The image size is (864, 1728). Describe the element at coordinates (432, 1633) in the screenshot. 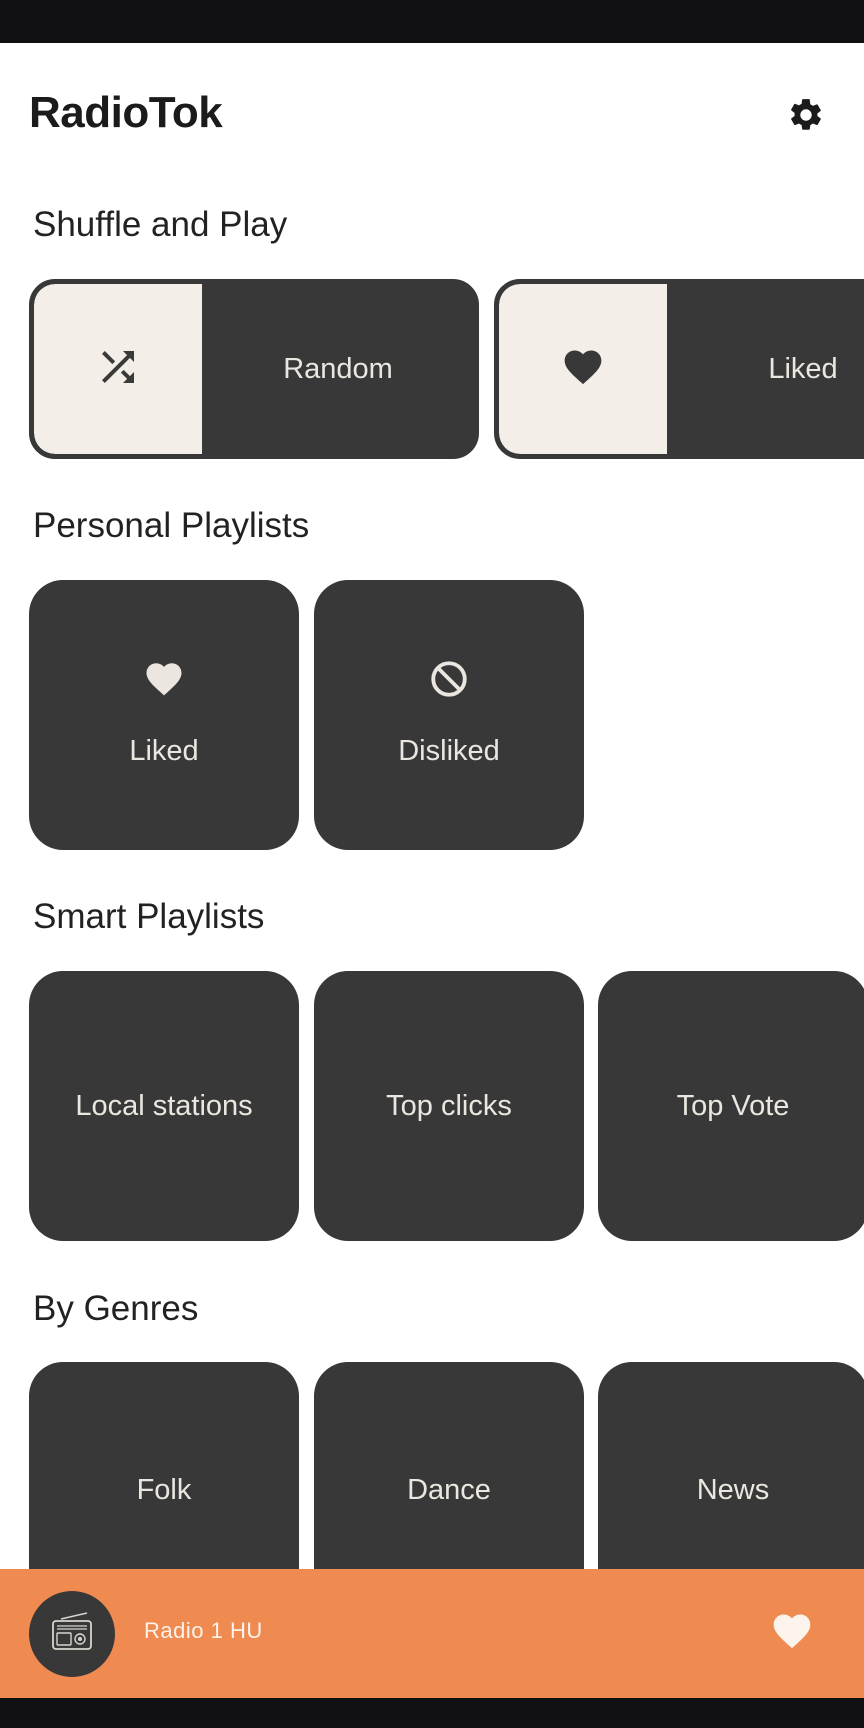

I see `mini-player: Radio 1 HU` at that location.